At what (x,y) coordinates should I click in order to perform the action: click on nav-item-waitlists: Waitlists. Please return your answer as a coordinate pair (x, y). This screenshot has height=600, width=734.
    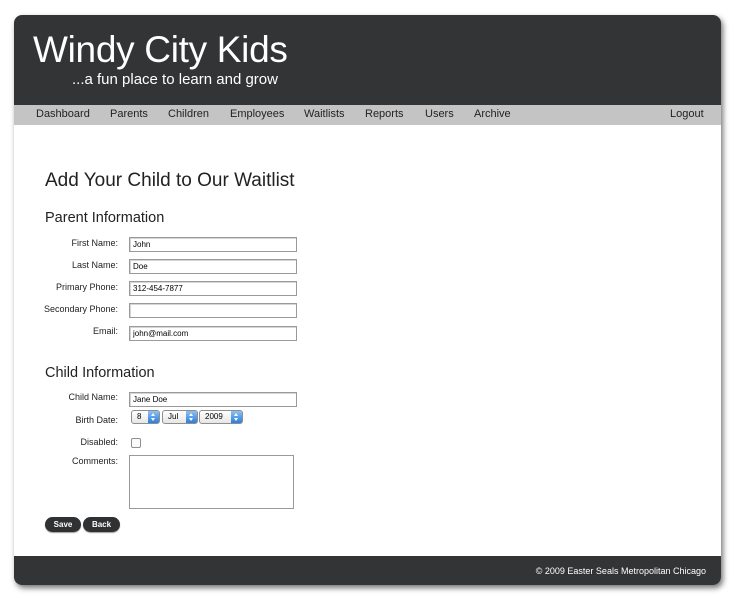
    Looking at the image, I should click on (324, 114).